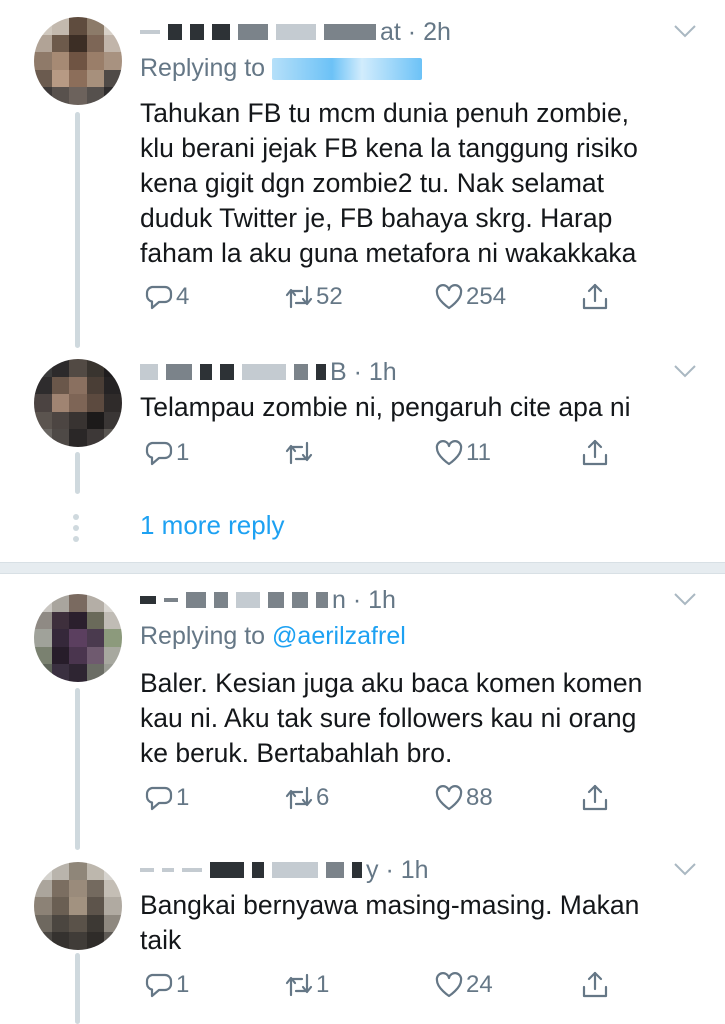 This screenshot has width=725, height=1024. What do you see at coordinates (313, 297) in the screenshot?
I see `retweet-button: 52` at bounding box center [313, 297].